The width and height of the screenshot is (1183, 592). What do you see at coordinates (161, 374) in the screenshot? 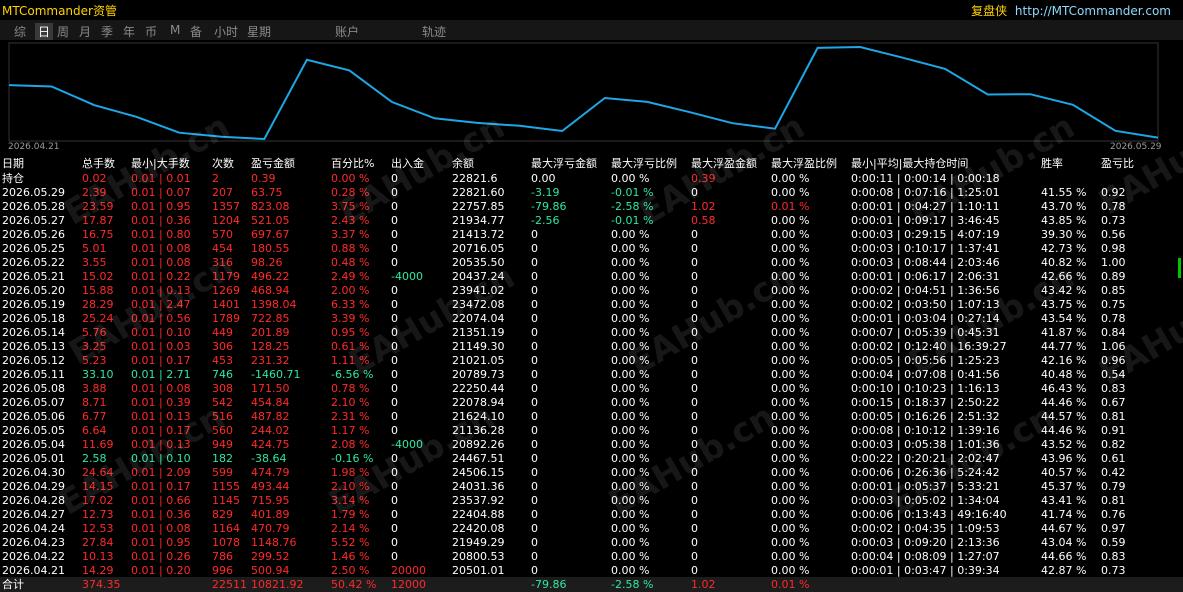
I see `cell-minmax: 0.01 | 2.71` at bounding box center [161, 374].